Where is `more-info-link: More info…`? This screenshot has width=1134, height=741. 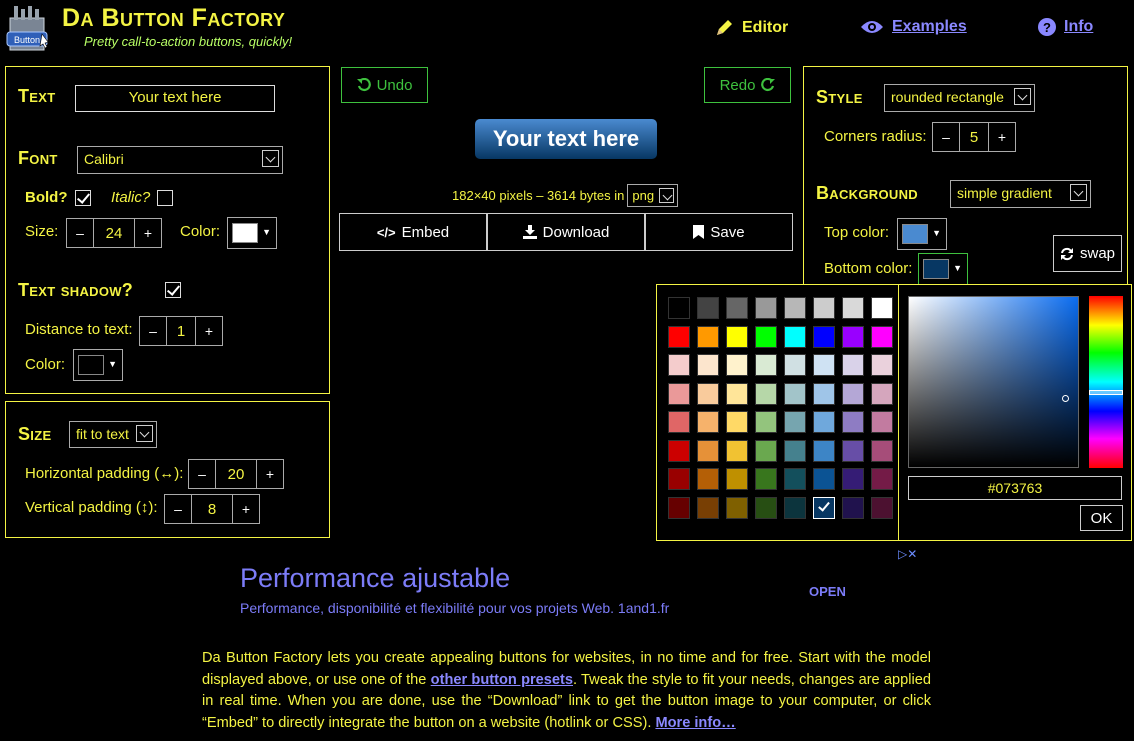 more-info-link: More info… is located at coordinates (695, 723).